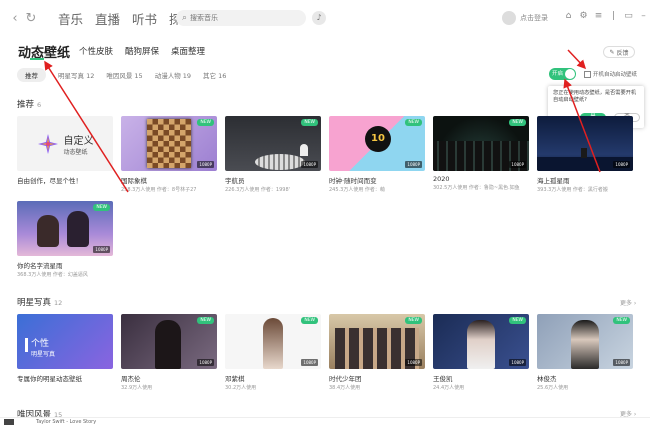 The width and height of the screenshot is (650, 425). What do you see at coordinates (70, 18) in the screenshot?
I see `nav-music: 音乐` at bounding box center [70, 18].